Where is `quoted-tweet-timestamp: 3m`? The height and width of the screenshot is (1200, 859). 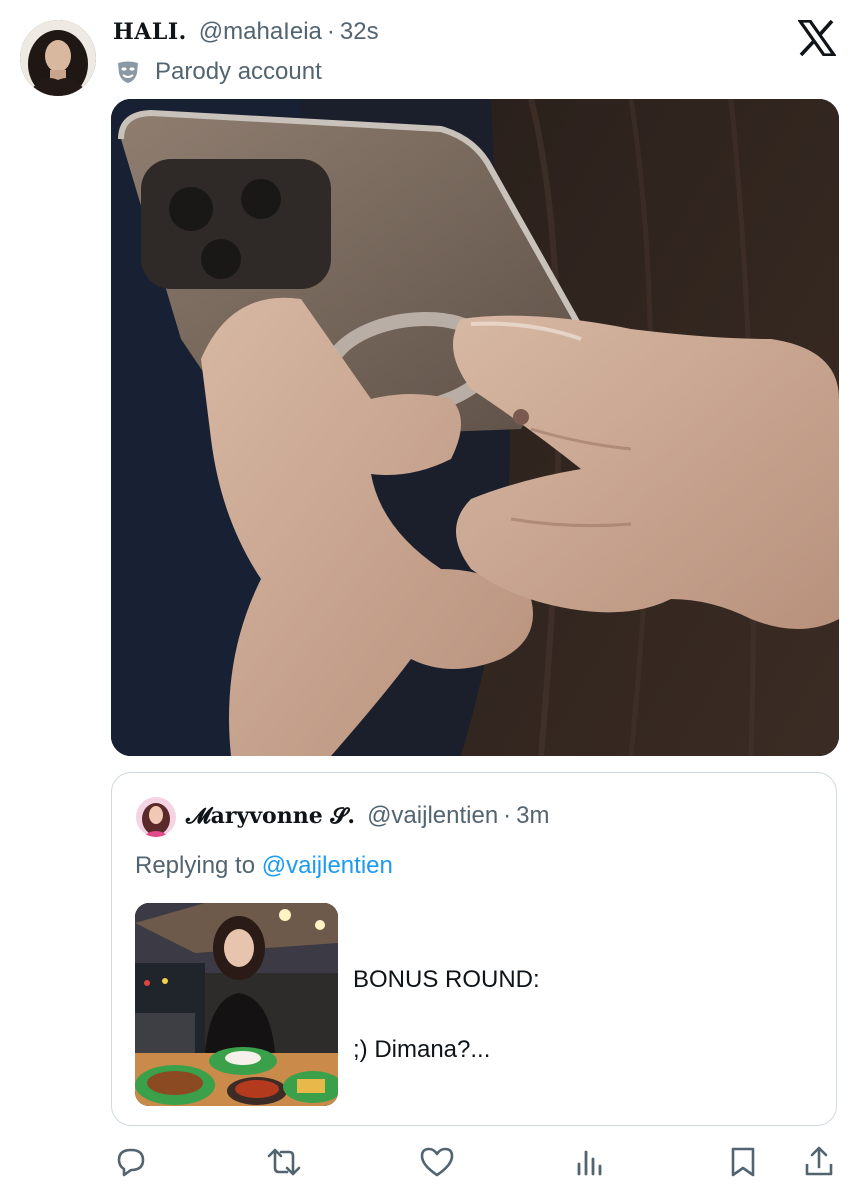 quoted-tweet-timestamp: 3m is located at coordinates (532, 816).